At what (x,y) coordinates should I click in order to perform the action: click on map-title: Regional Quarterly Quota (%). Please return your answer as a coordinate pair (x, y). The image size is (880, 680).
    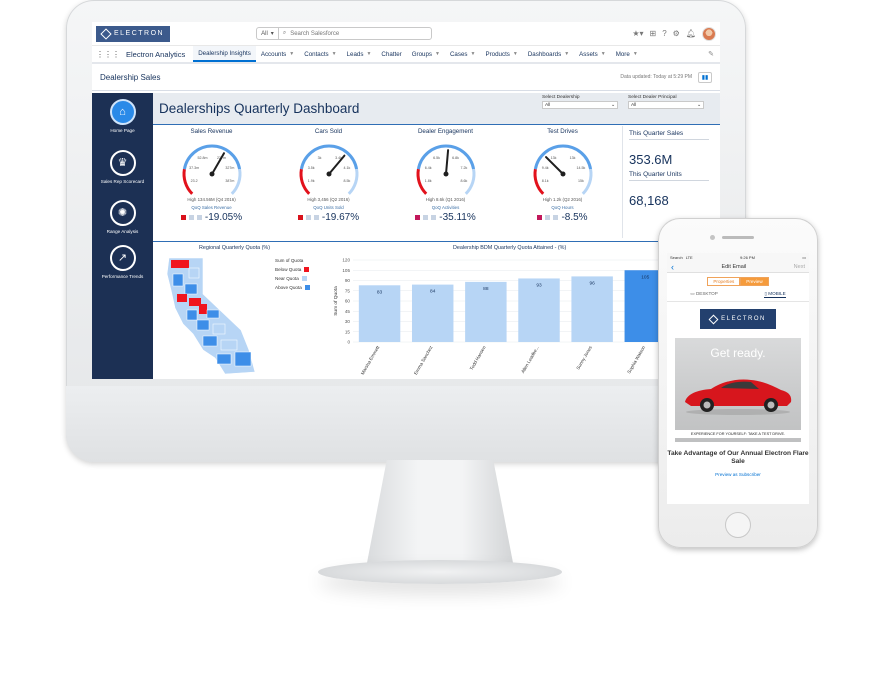
    Looking at the image, I should click on (235, 248).